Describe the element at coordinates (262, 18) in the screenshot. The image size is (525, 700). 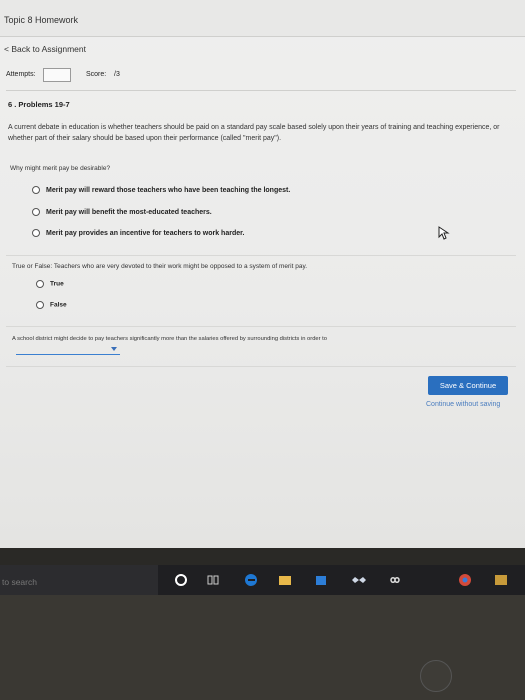
I see `page-header: Topic 8 Homework` at that location.